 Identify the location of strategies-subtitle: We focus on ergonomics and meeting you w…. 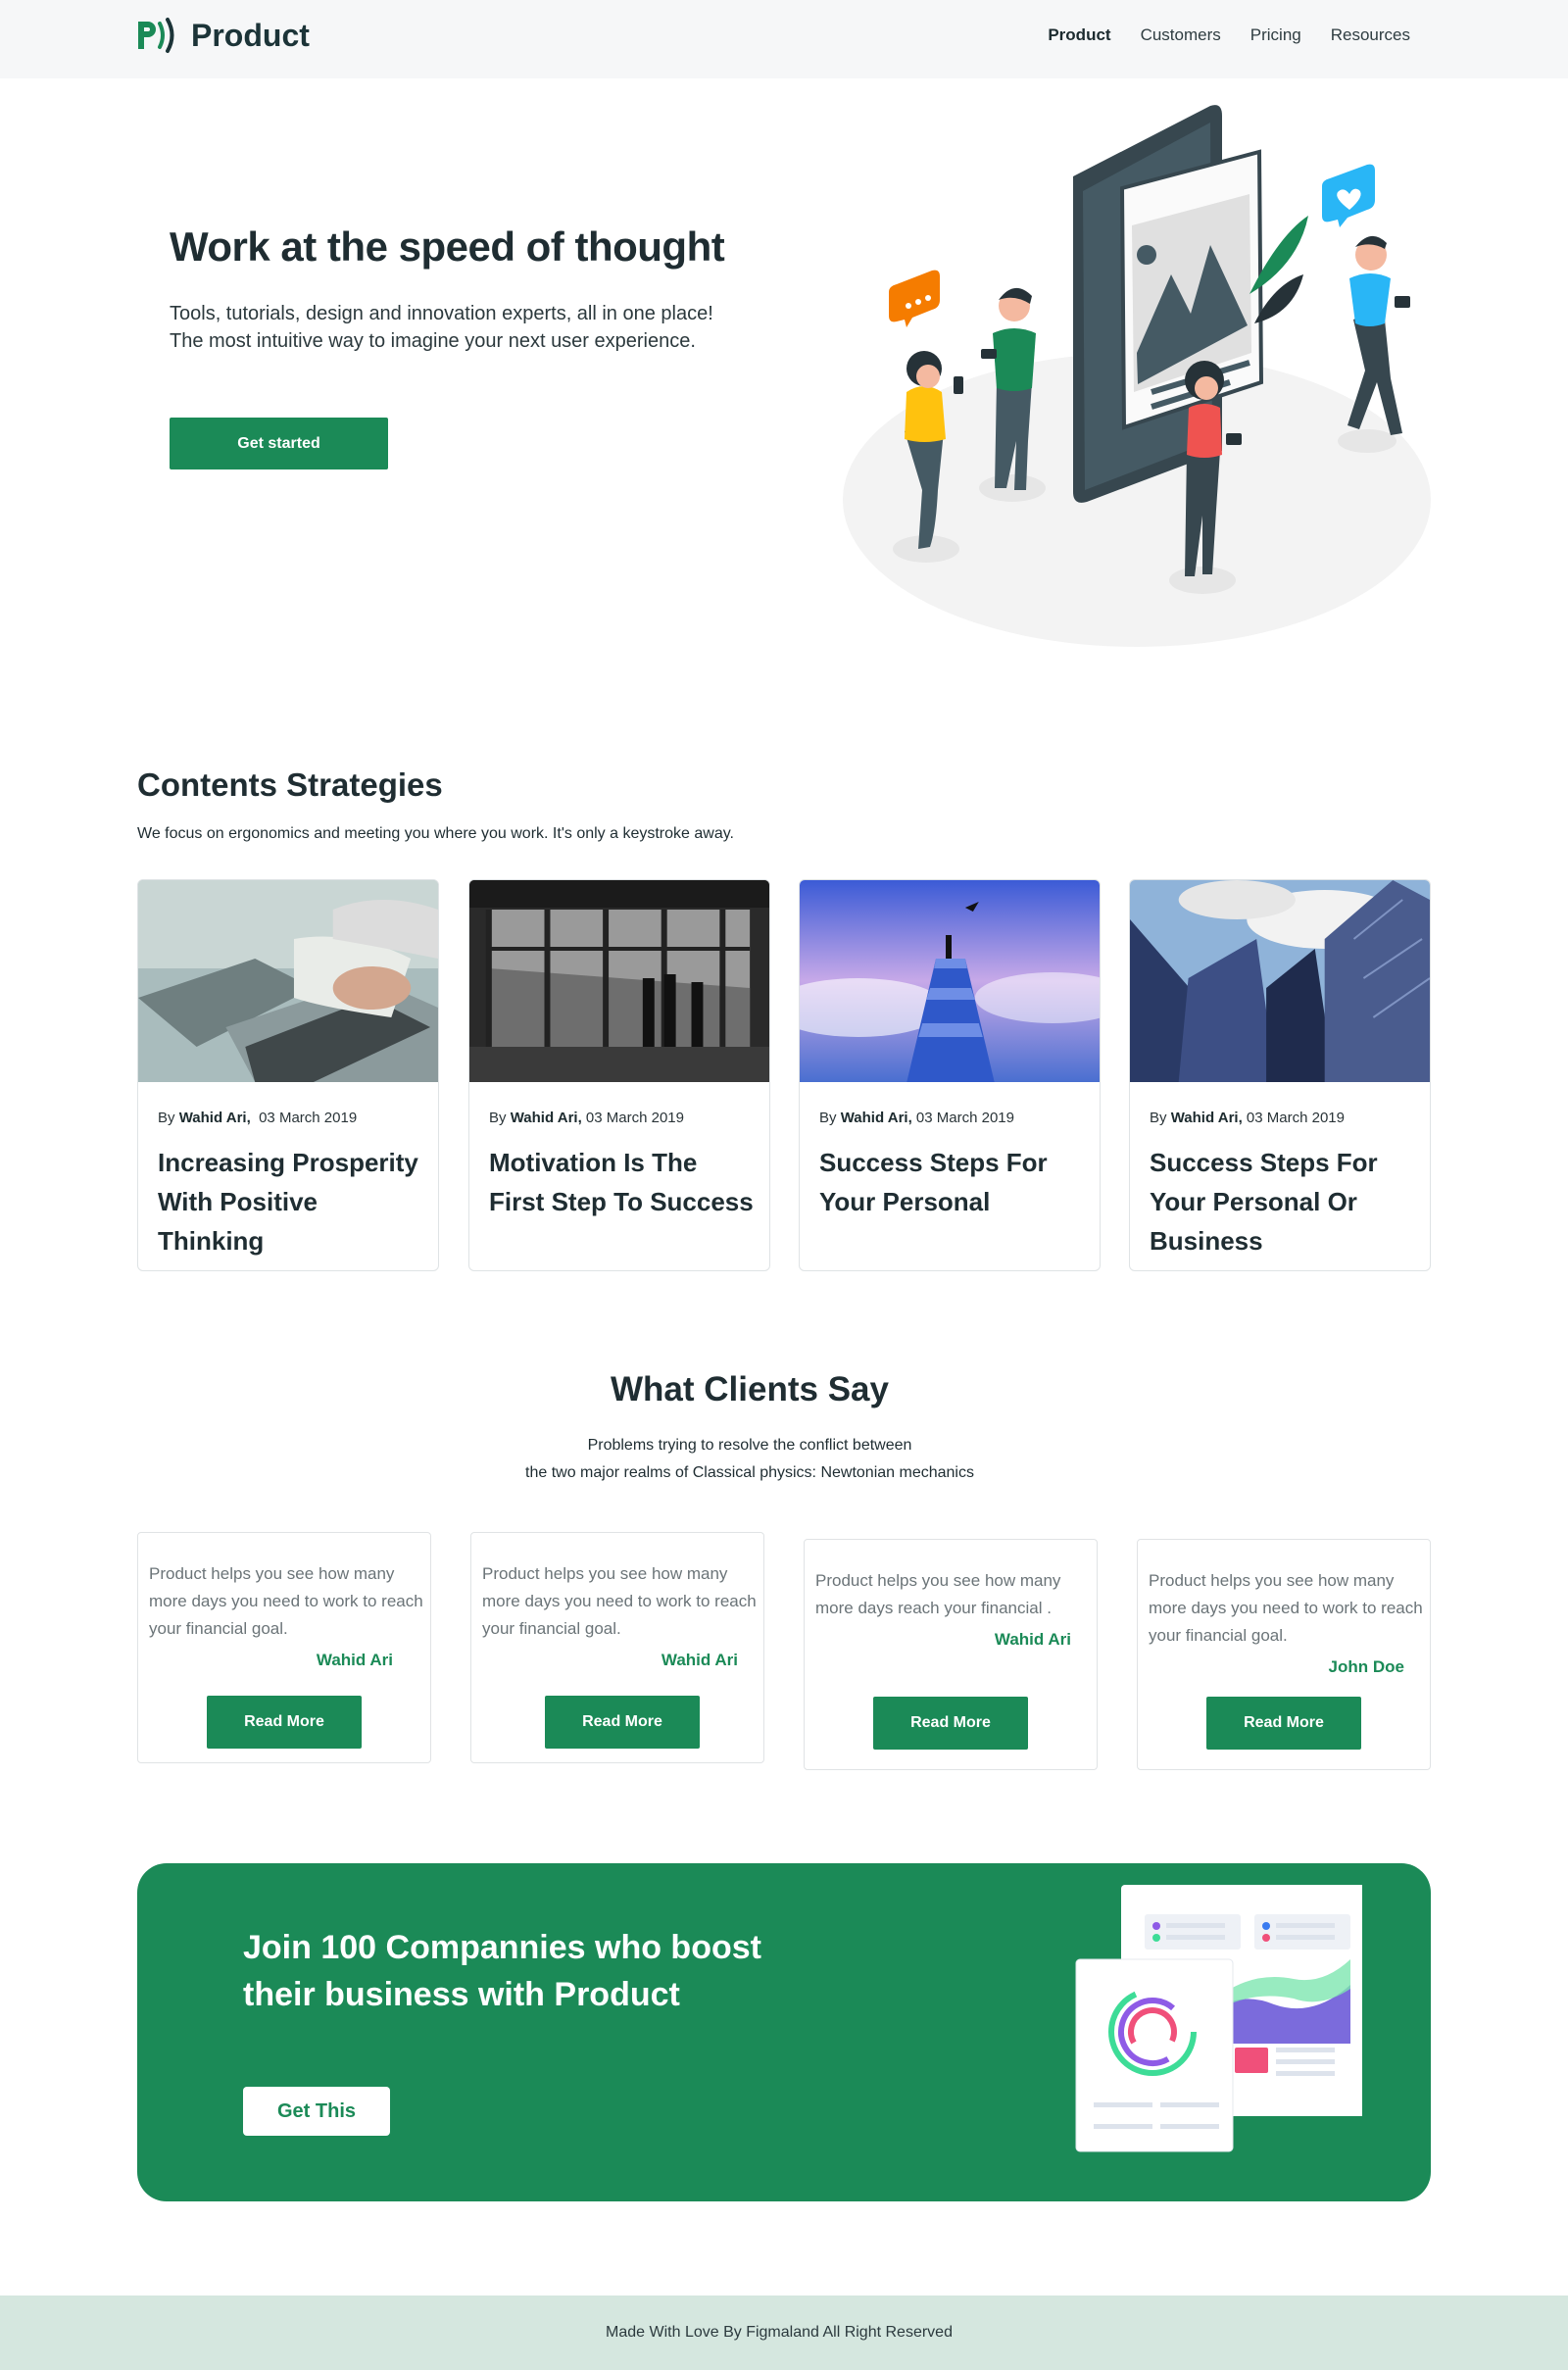
(435, 834).